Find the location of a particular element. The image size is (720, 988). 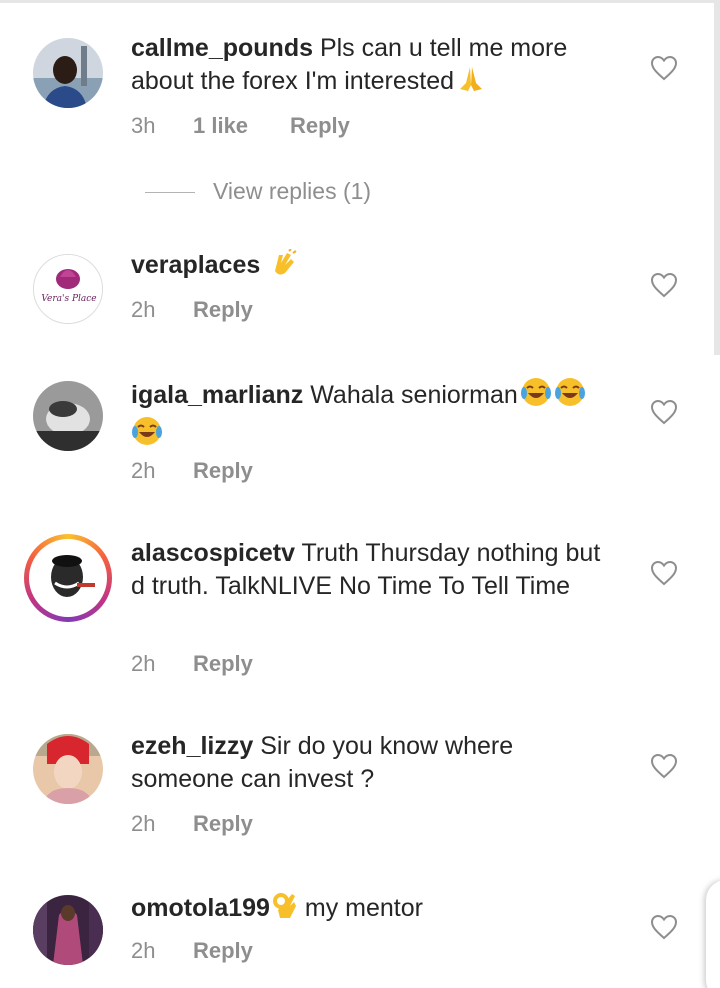

profile-illustration-icon is located at coordinates (68, 578).